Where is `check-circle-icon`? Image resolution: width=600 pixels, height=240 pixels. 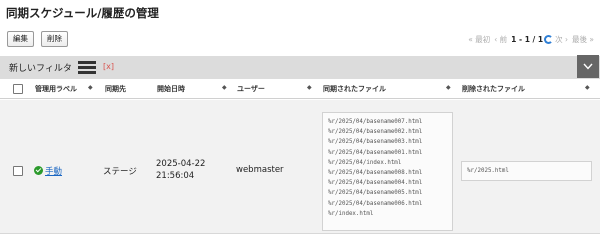 check-circle-icon is located at coordinates (38, 170).